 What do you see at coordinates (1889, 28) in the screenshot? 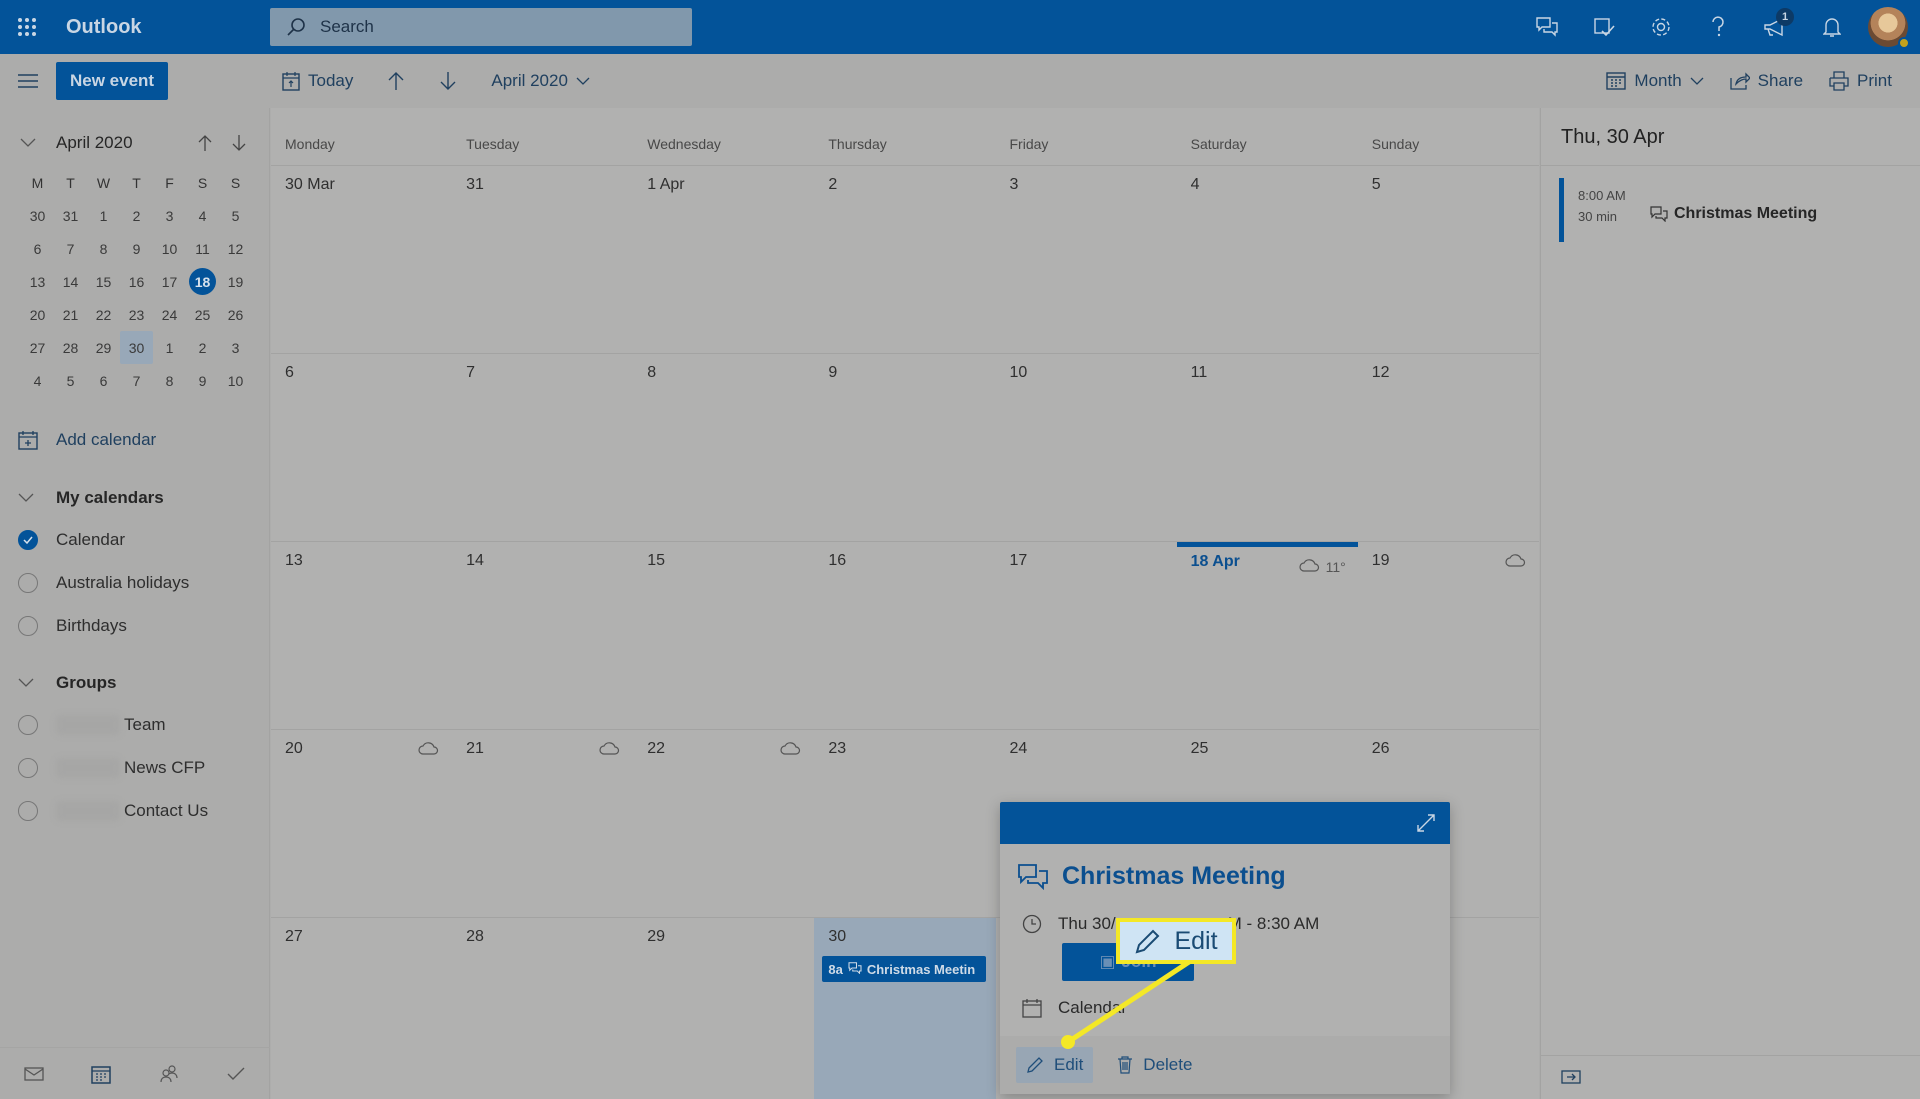
I see `avatar` at bounding box center [1889, 28].